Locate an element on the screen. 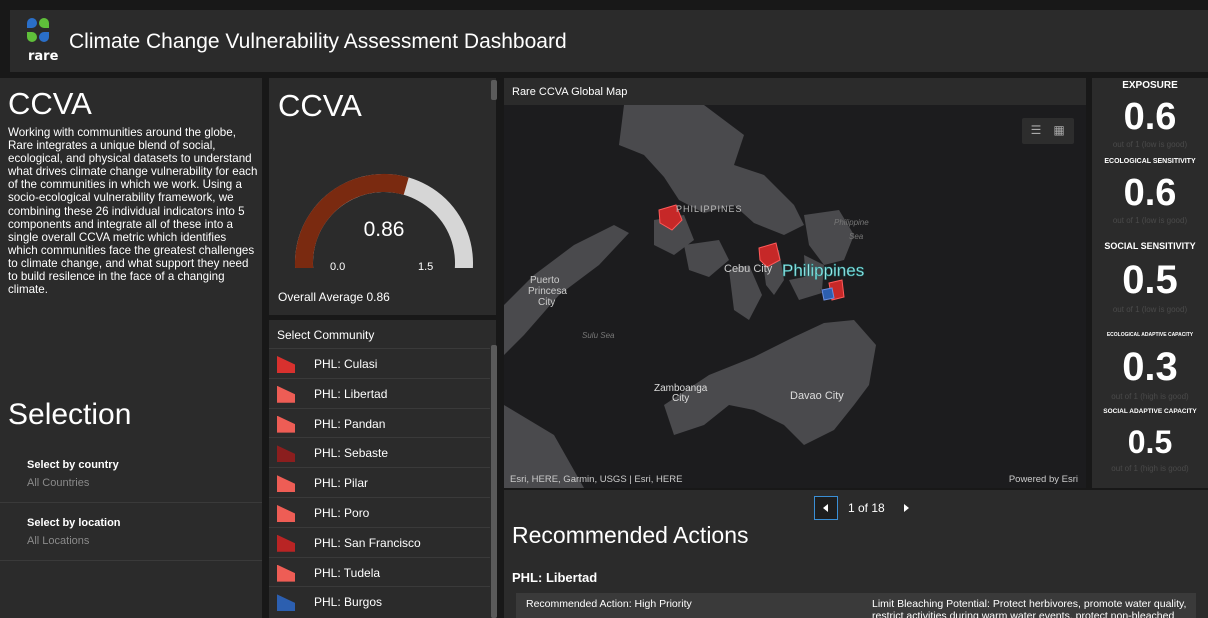 Image resolution: width=1208 pixels, height=618 pixels. community-list-heading: Select Community is located at coordinates (326, 335).